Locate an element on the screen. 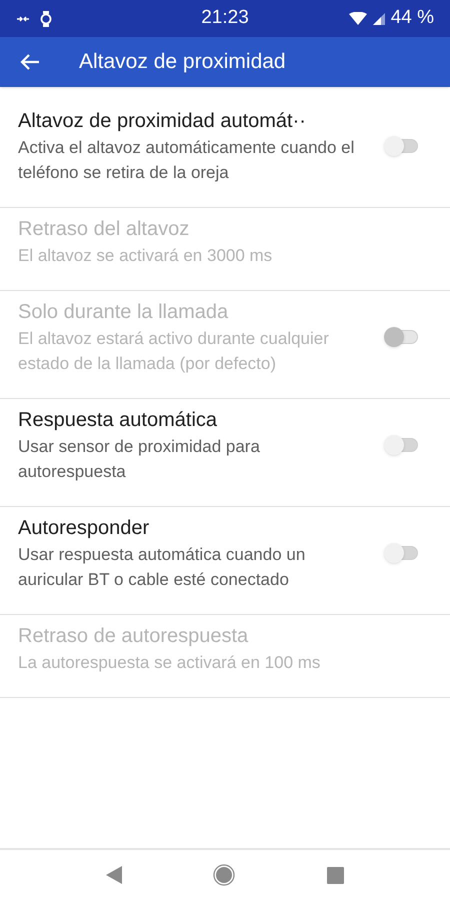  signal-icon is located at coordinates (378, 18).